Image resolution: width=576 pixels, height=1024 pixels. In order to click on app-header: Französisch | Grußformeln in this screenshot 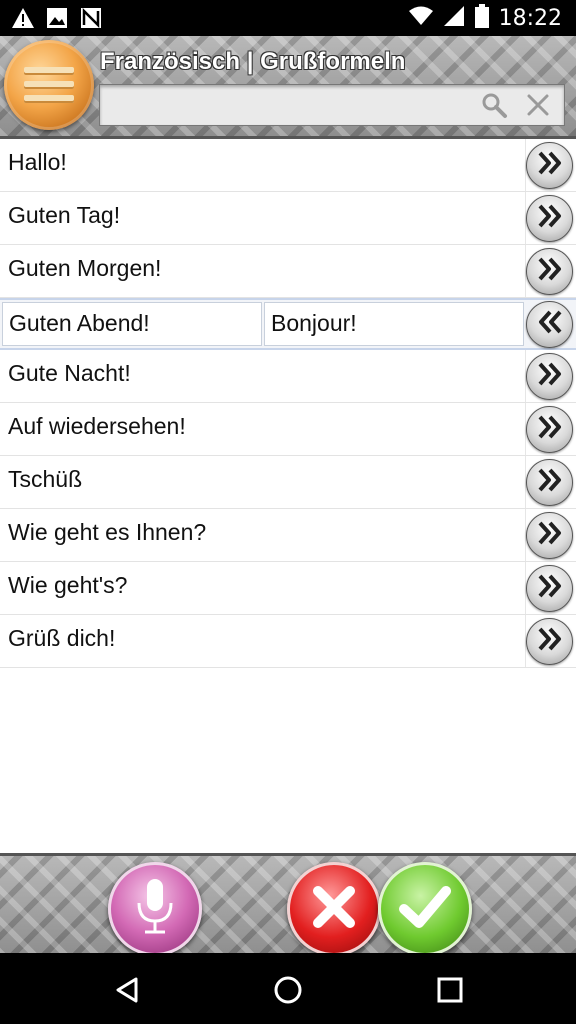, I will do `click(288, 87)`.